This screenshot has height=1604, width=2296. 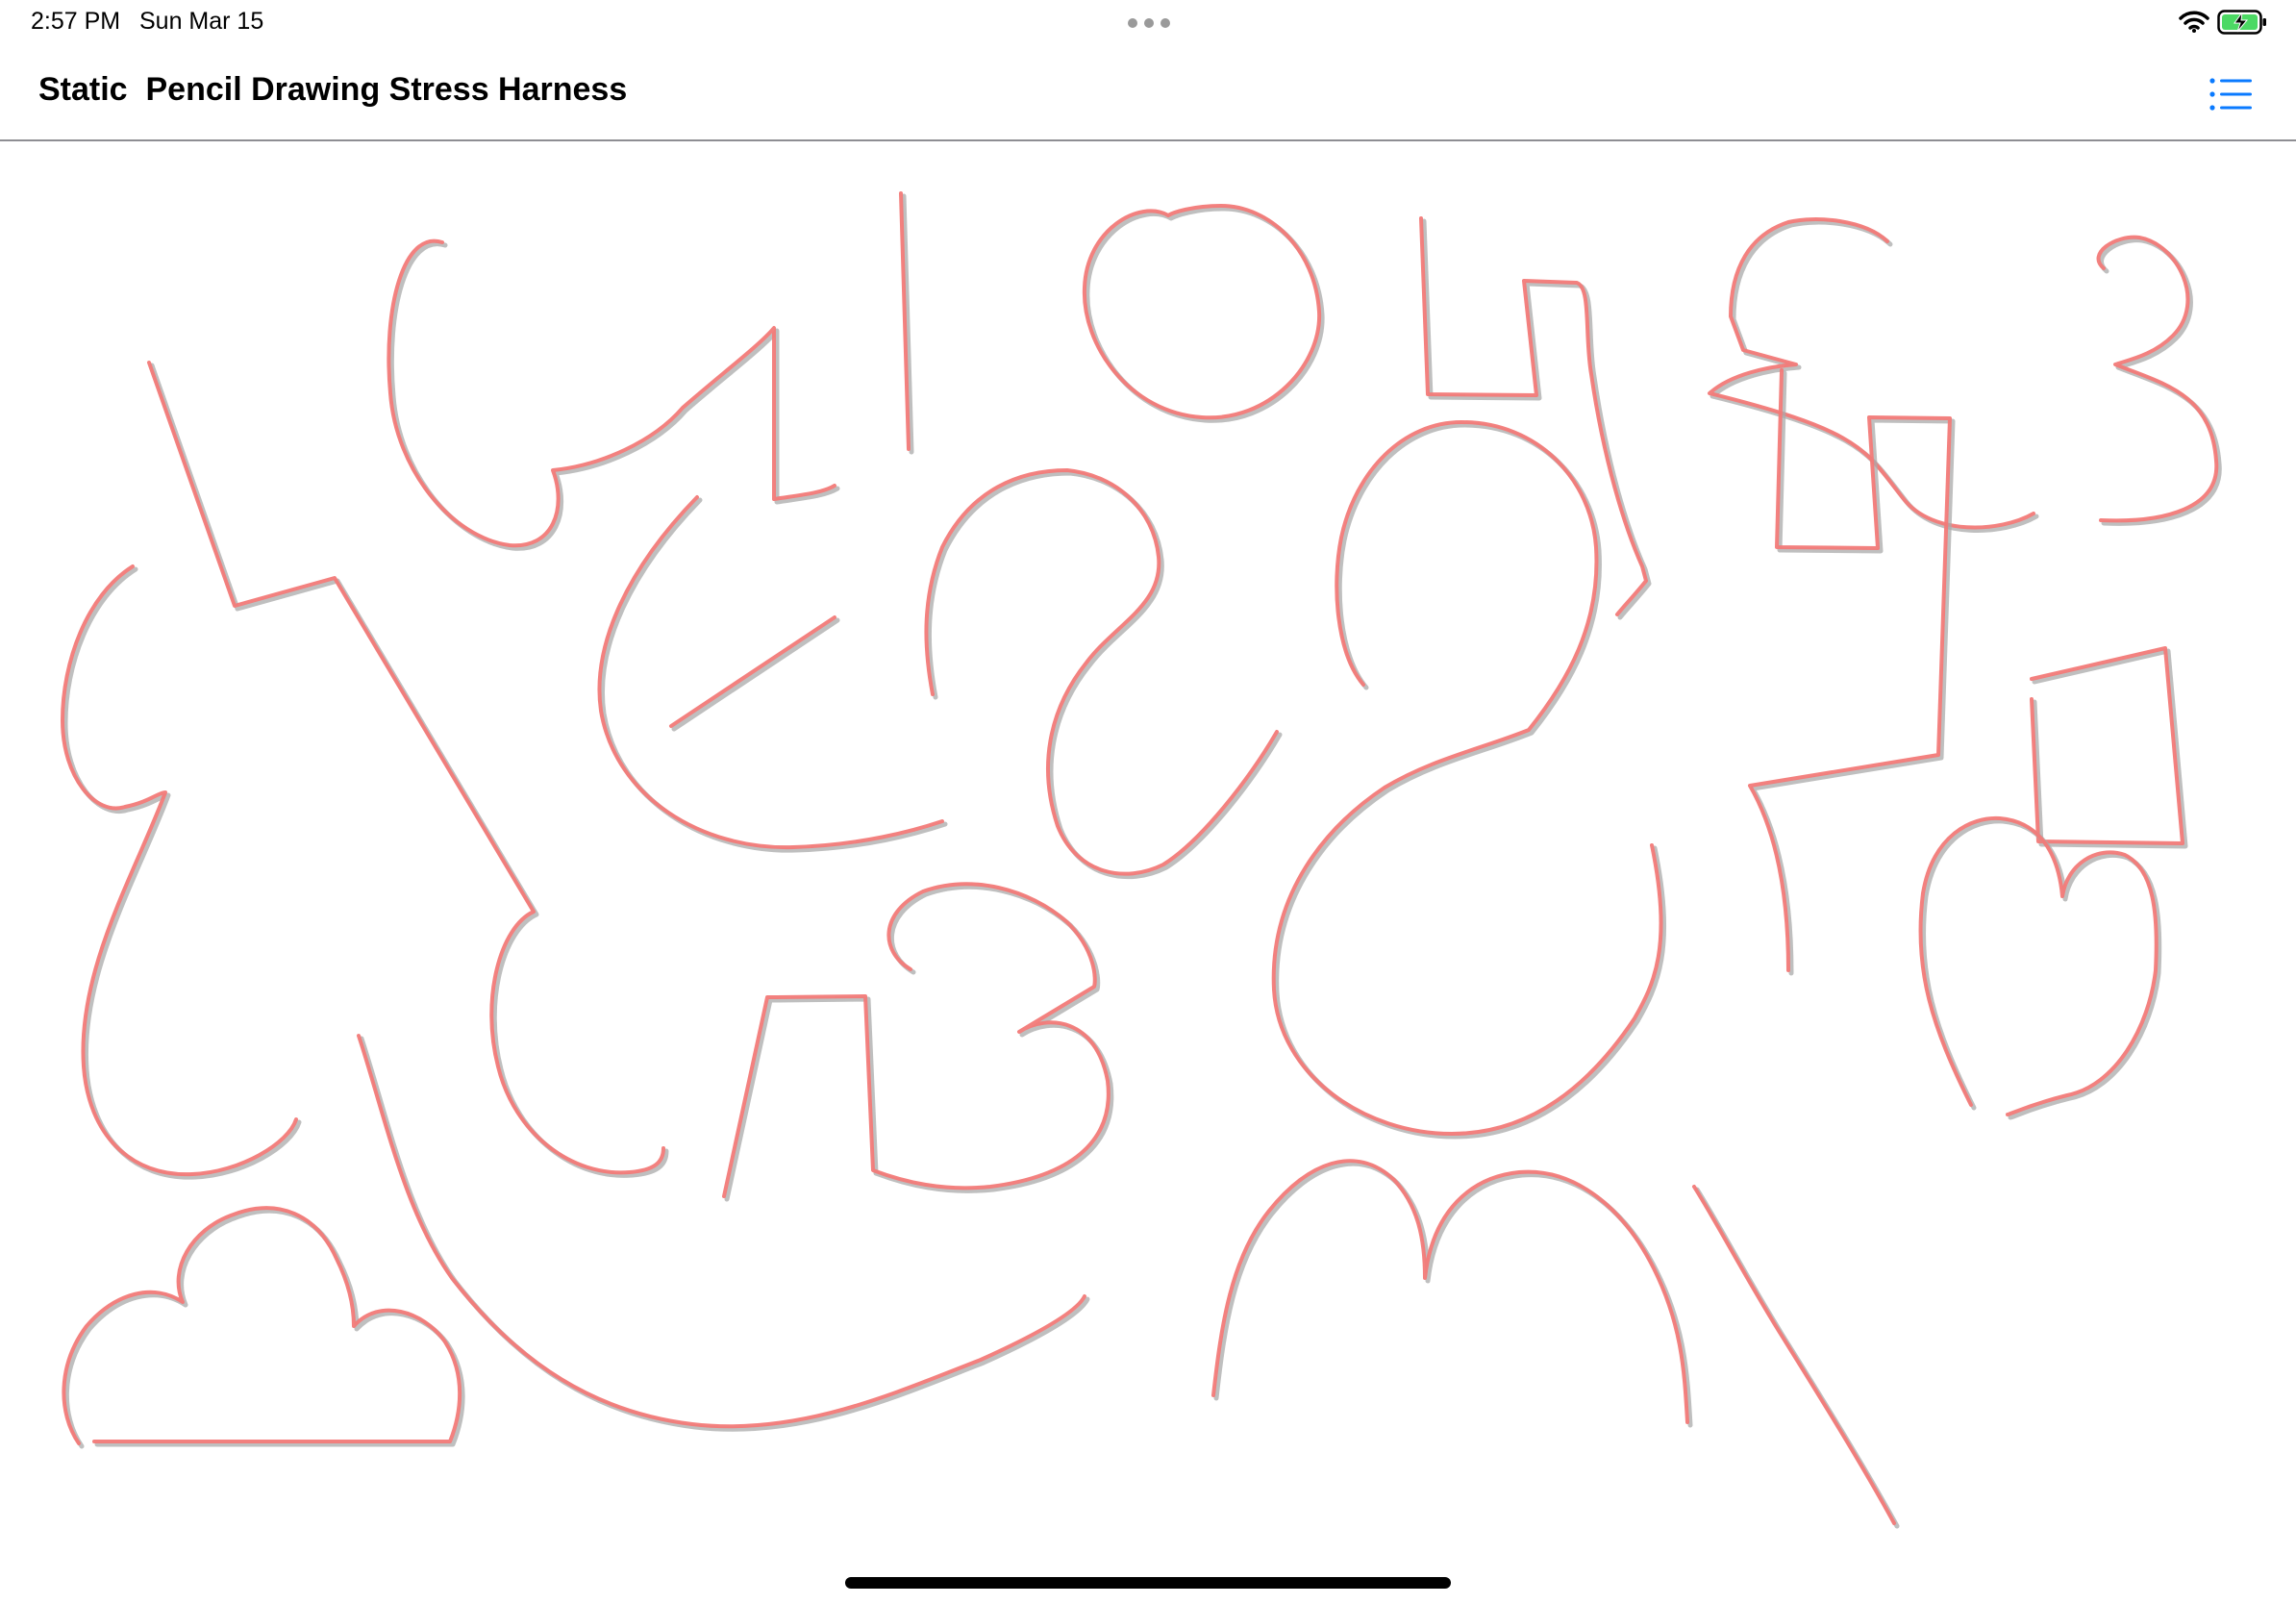 I want to click on multitask-dots-icon, so click(x=1149, y=23).